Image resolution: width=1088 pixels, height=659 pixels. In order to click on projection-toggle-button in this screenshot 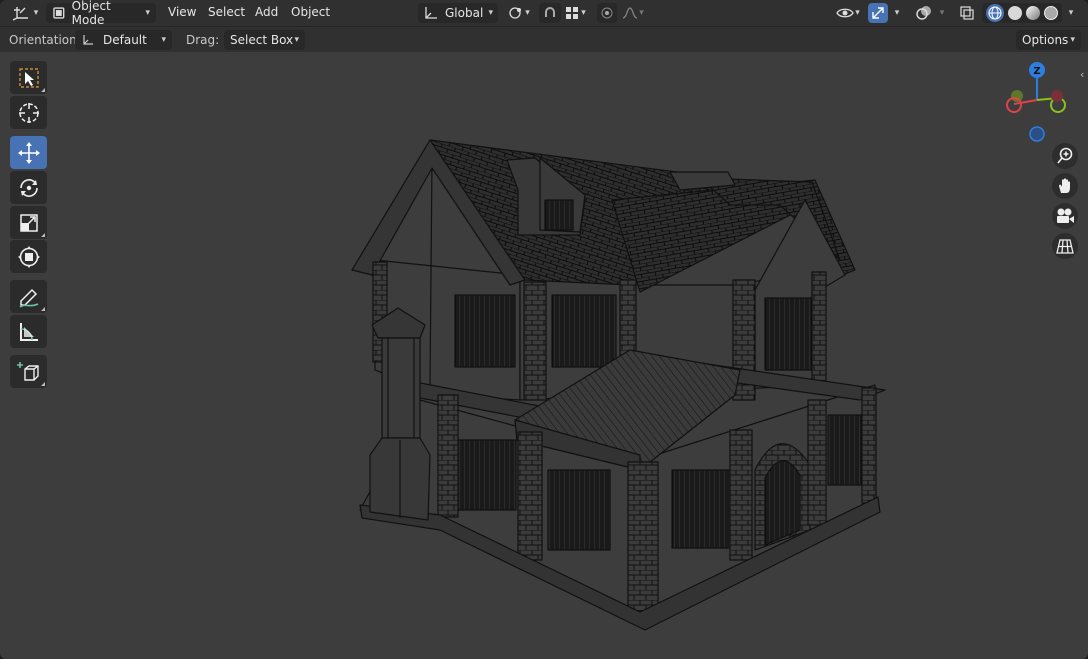, I will do `click(1065, 246)`.